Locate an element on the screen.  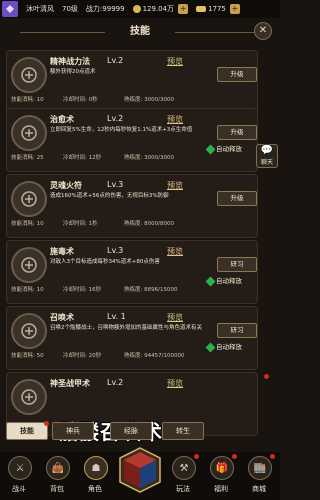
chat-icon: 💬 is located at coordinates (267, 150).